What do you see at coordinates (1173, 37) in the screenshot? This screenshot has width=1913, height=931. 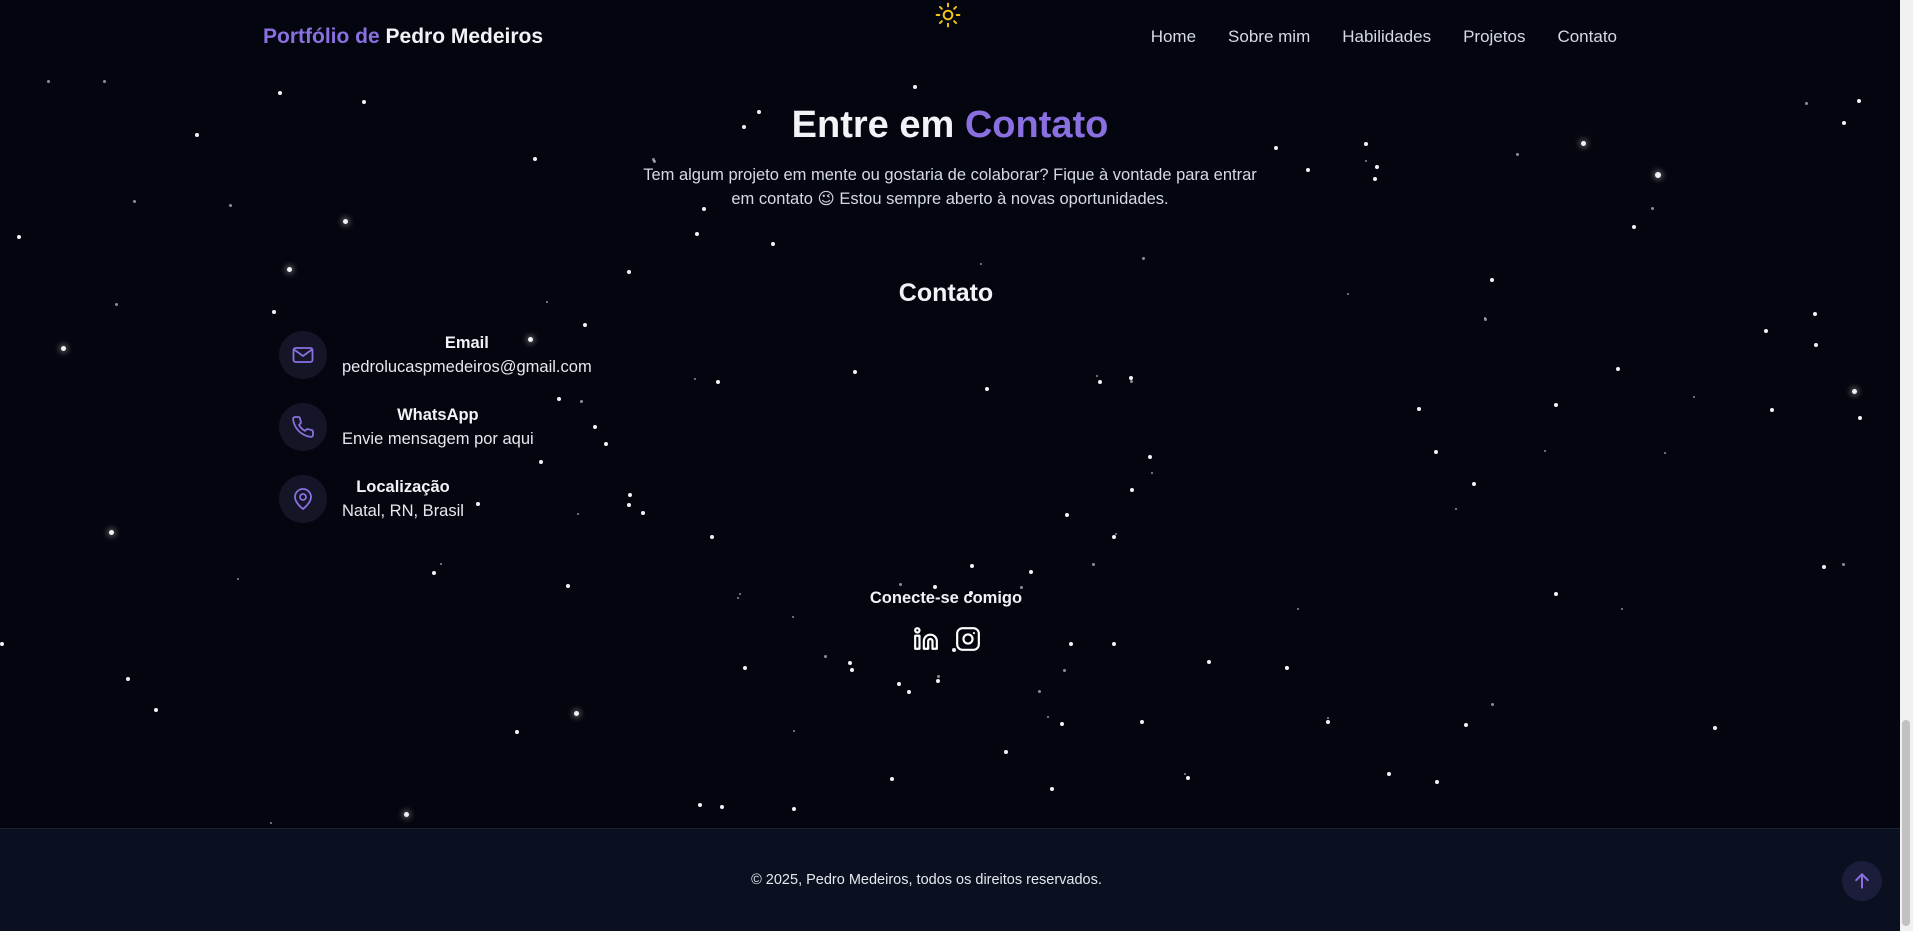 I see `nav-home: Home` at bounding box center [1173, 37].